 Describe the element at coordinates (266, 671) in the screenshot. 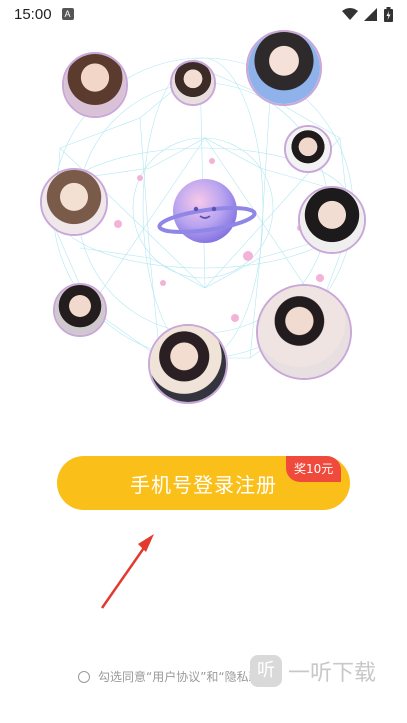

I see `watermark-logo: 听` at that location.